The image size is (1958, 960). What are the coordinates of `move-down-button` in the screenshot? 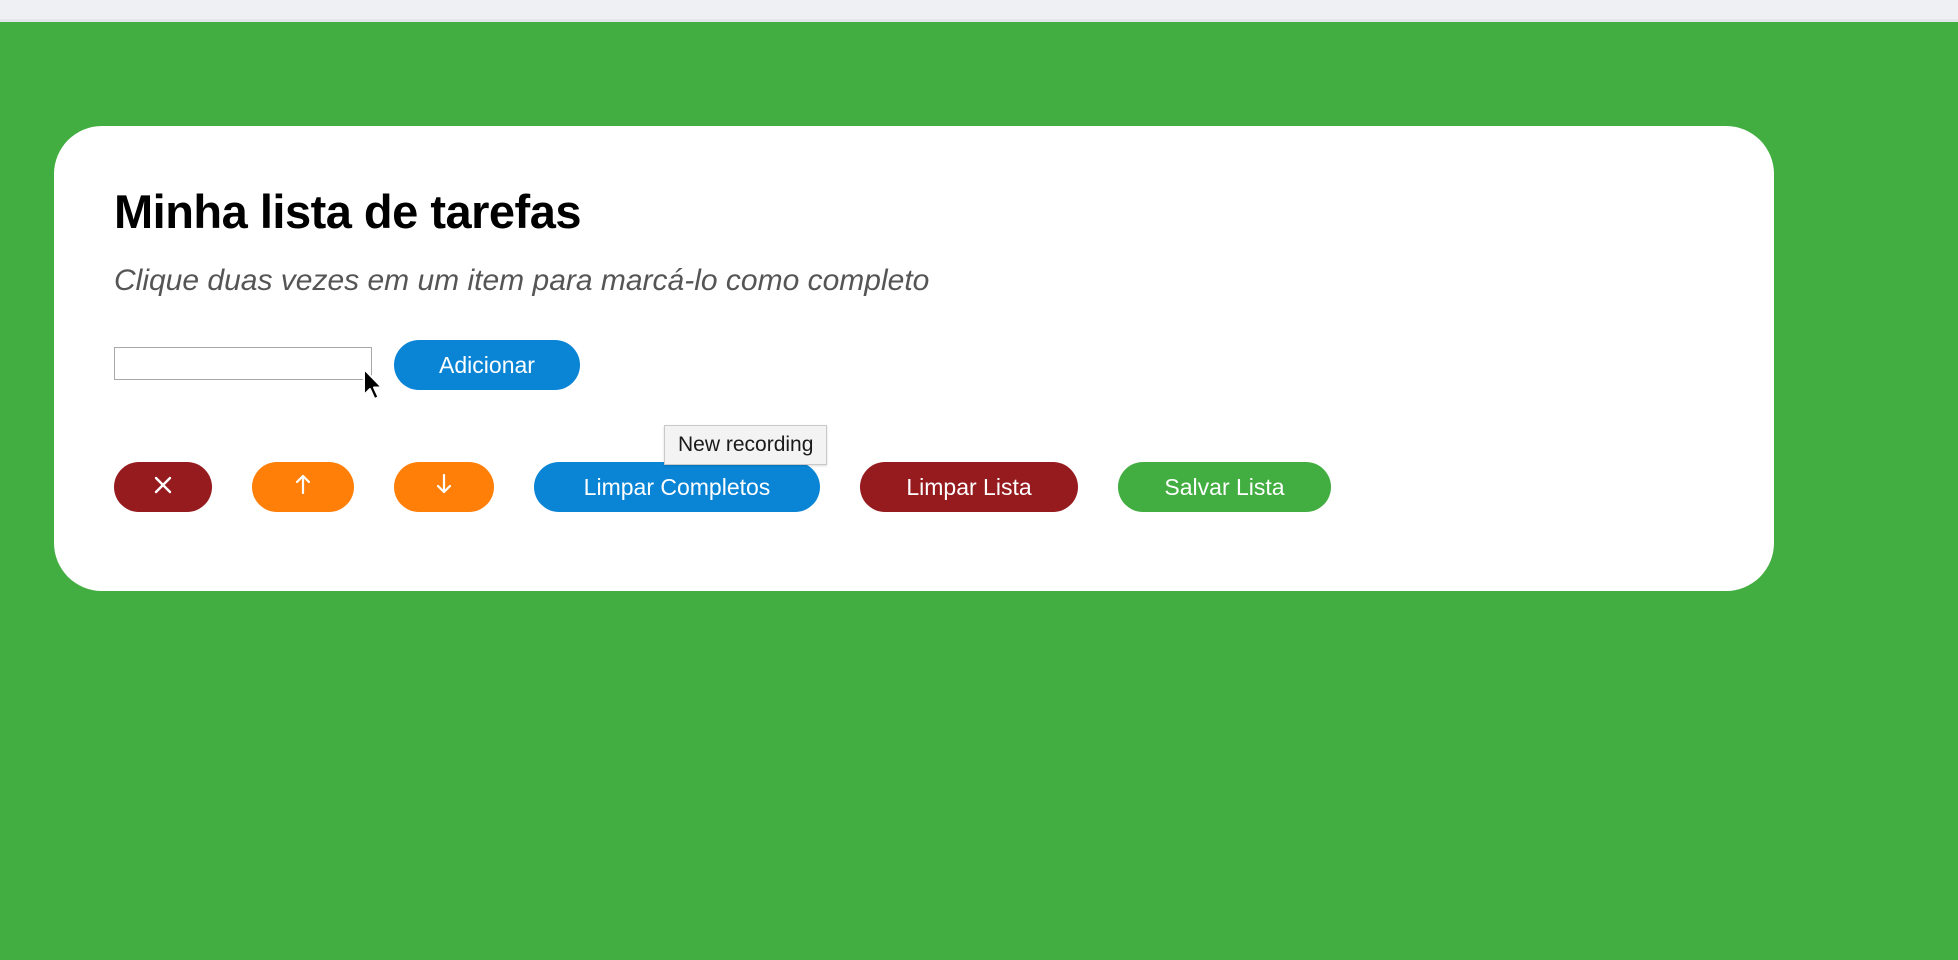 It's located at (444, 487).